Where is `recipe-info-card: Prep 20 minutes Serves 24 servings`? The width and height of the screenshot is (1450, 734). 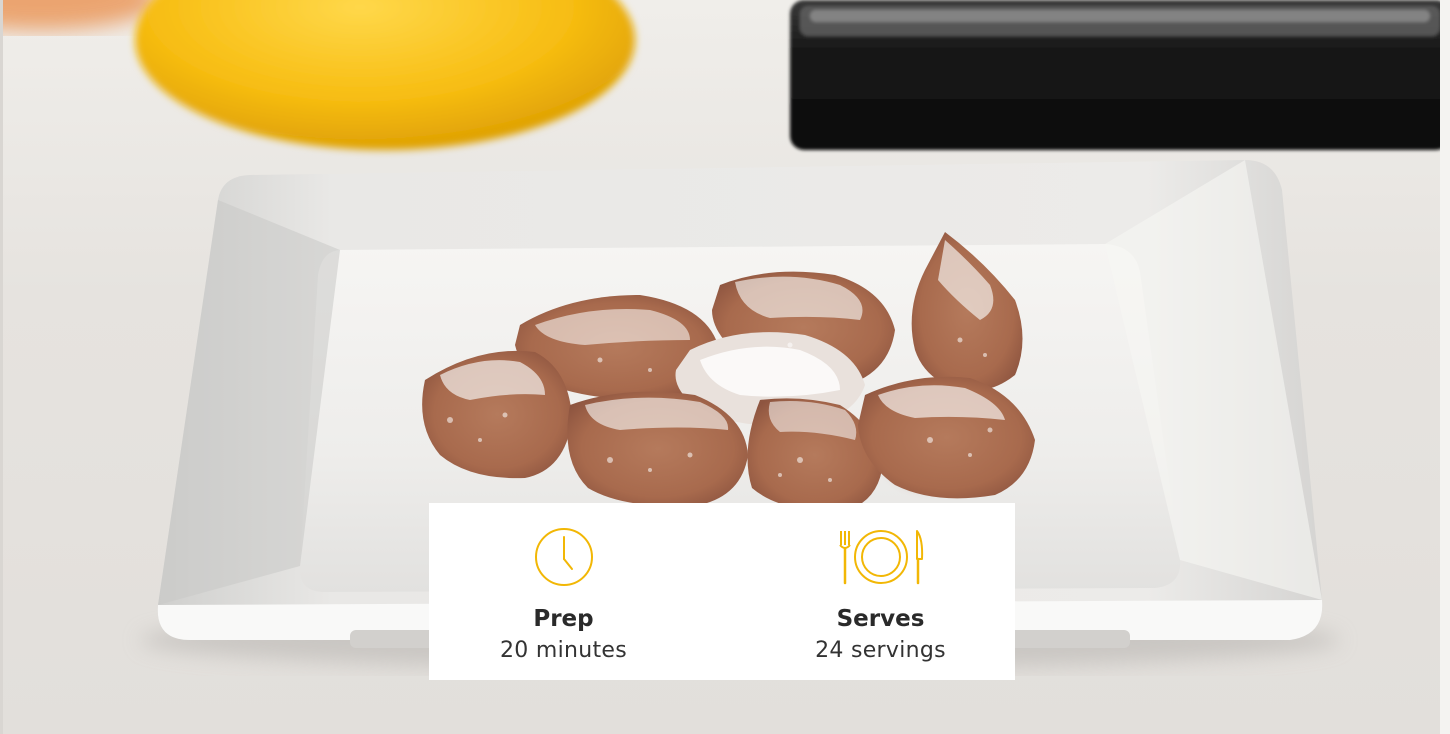 recipe-info-card: Prep 20 minutes Serves 24 servings is located at coordinates (722, 591).